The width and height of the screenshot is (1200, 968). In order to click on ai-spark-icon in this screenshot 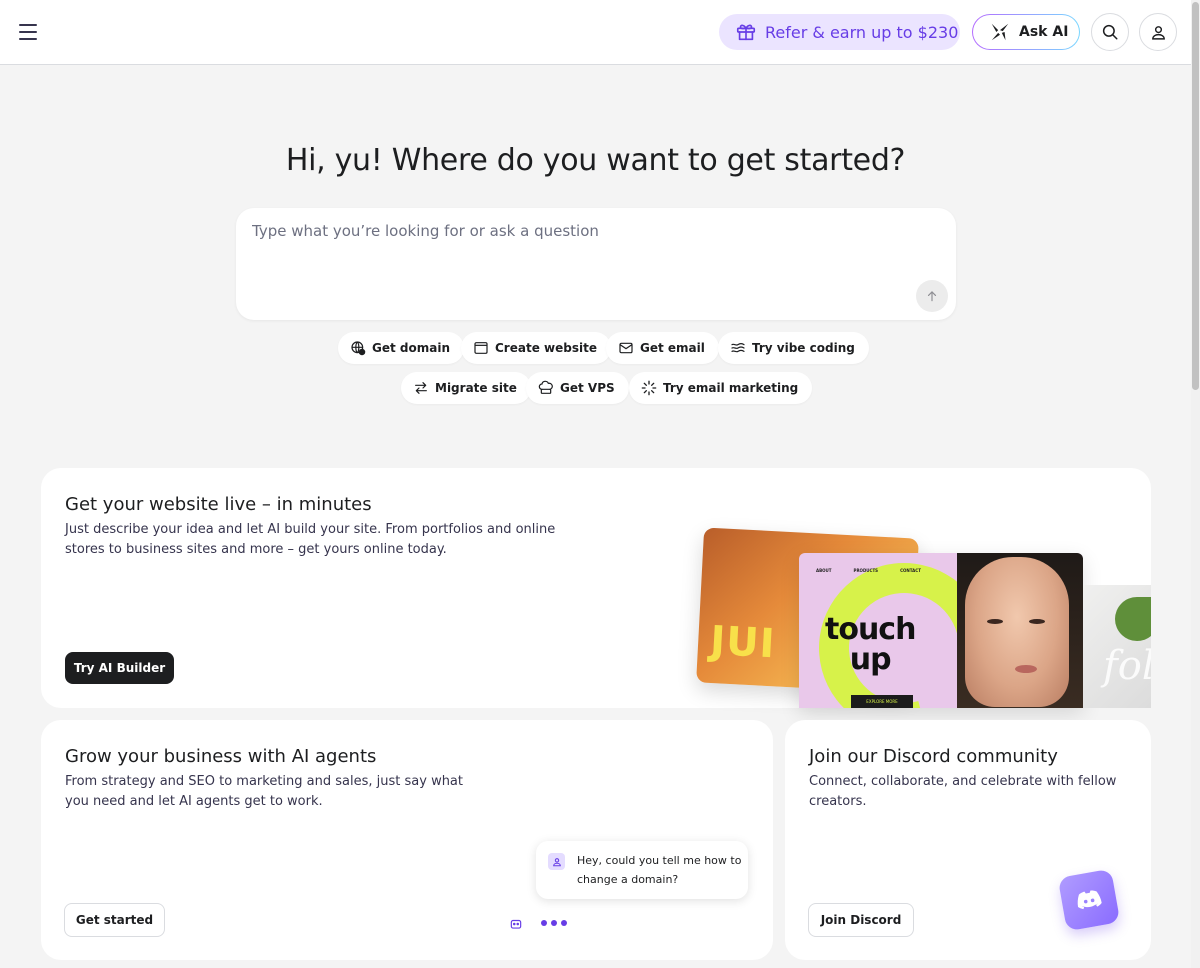, I will do `click(1000, 32)`.